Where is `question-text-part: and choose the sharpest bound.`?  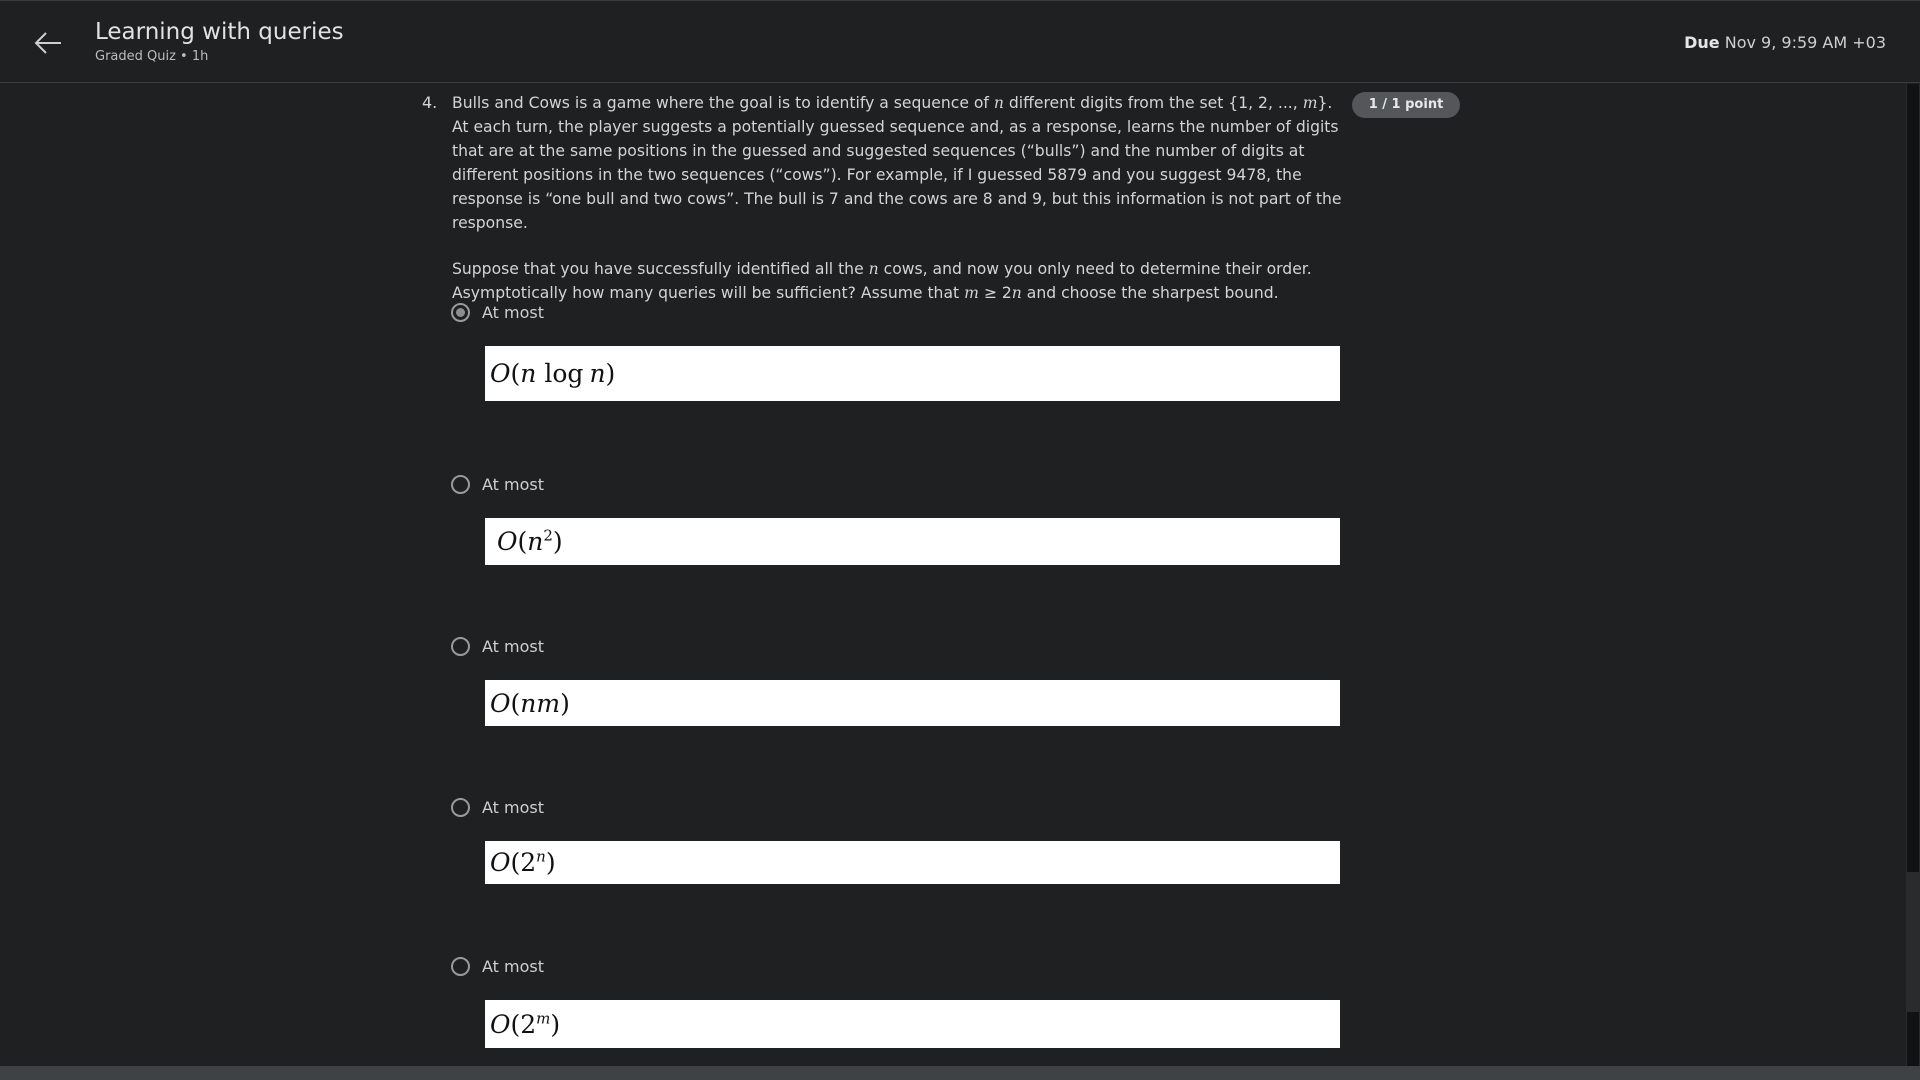
question-text-part: and choose the sharpest bound. is located at coordinates (1150, 293).